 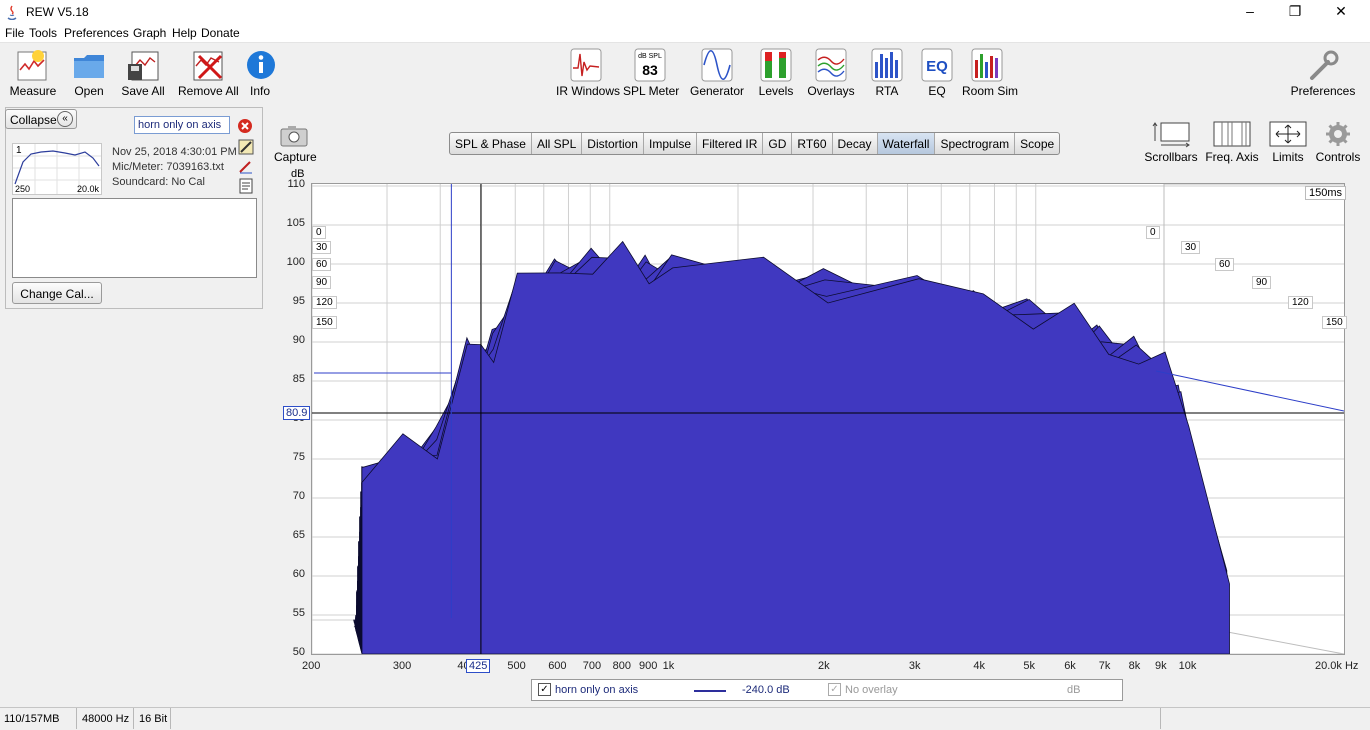 I want to click on controls-button: Controls, so click(x=1338, y=142).